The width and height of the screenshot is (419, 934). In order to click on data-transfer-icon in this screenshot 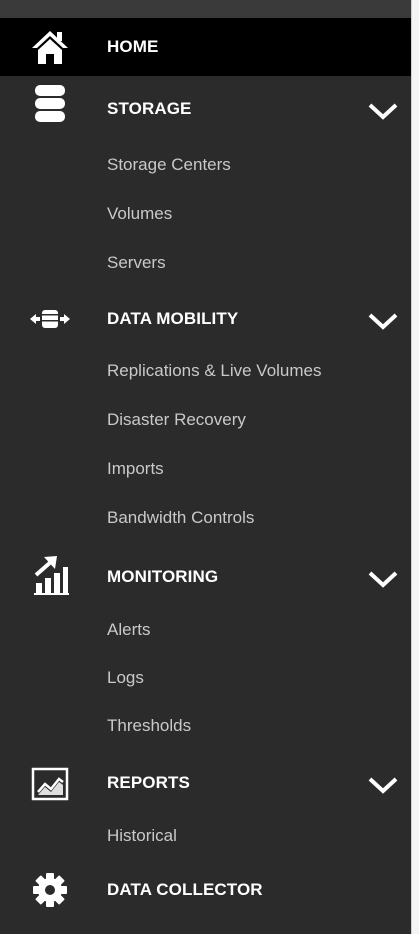, I will do `click(50, 319)`.